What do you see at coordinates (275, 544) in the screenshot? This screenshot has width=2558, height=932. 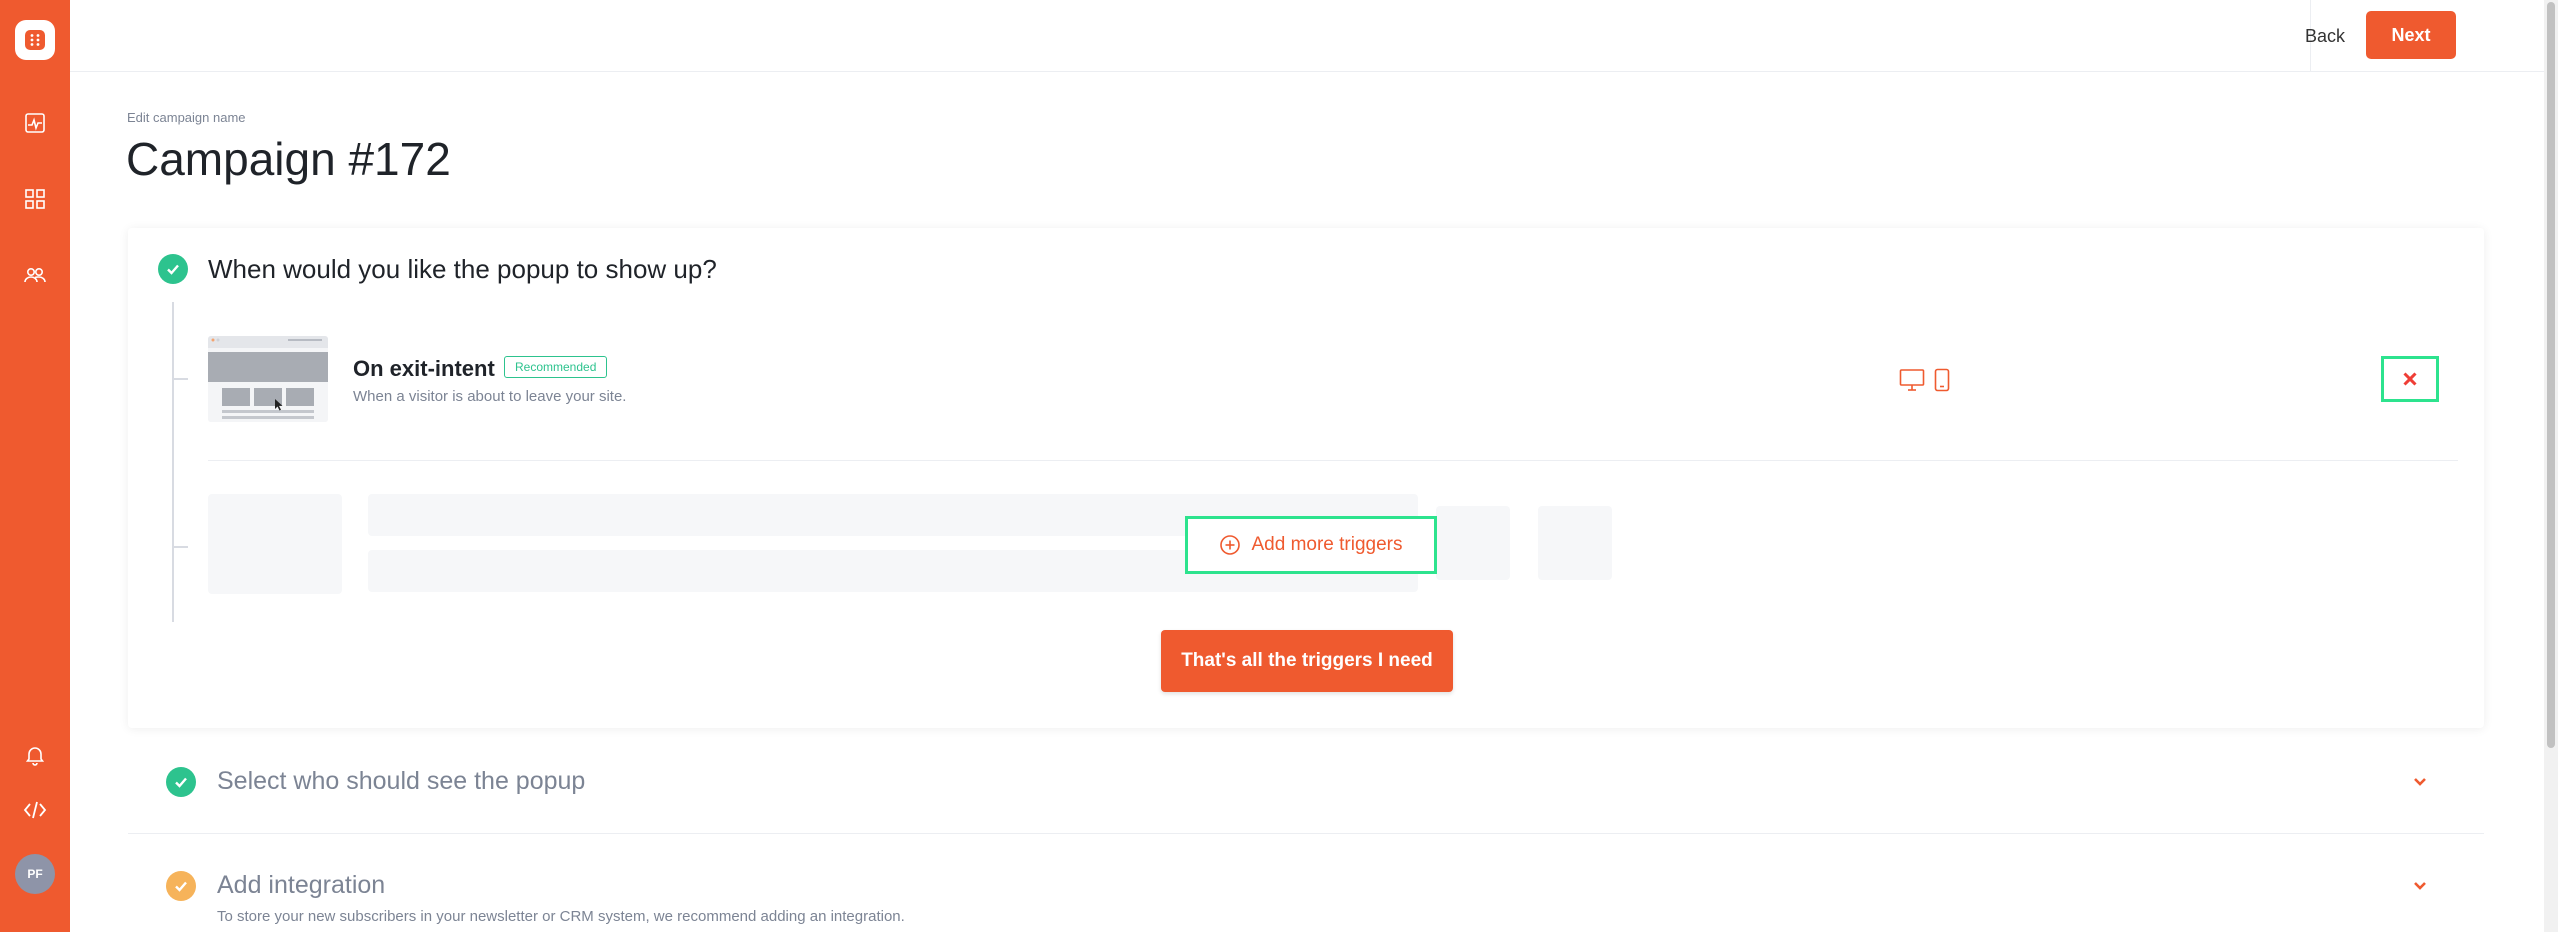 I see `skeleton-thumbnail` at bounding box center [275, 544].